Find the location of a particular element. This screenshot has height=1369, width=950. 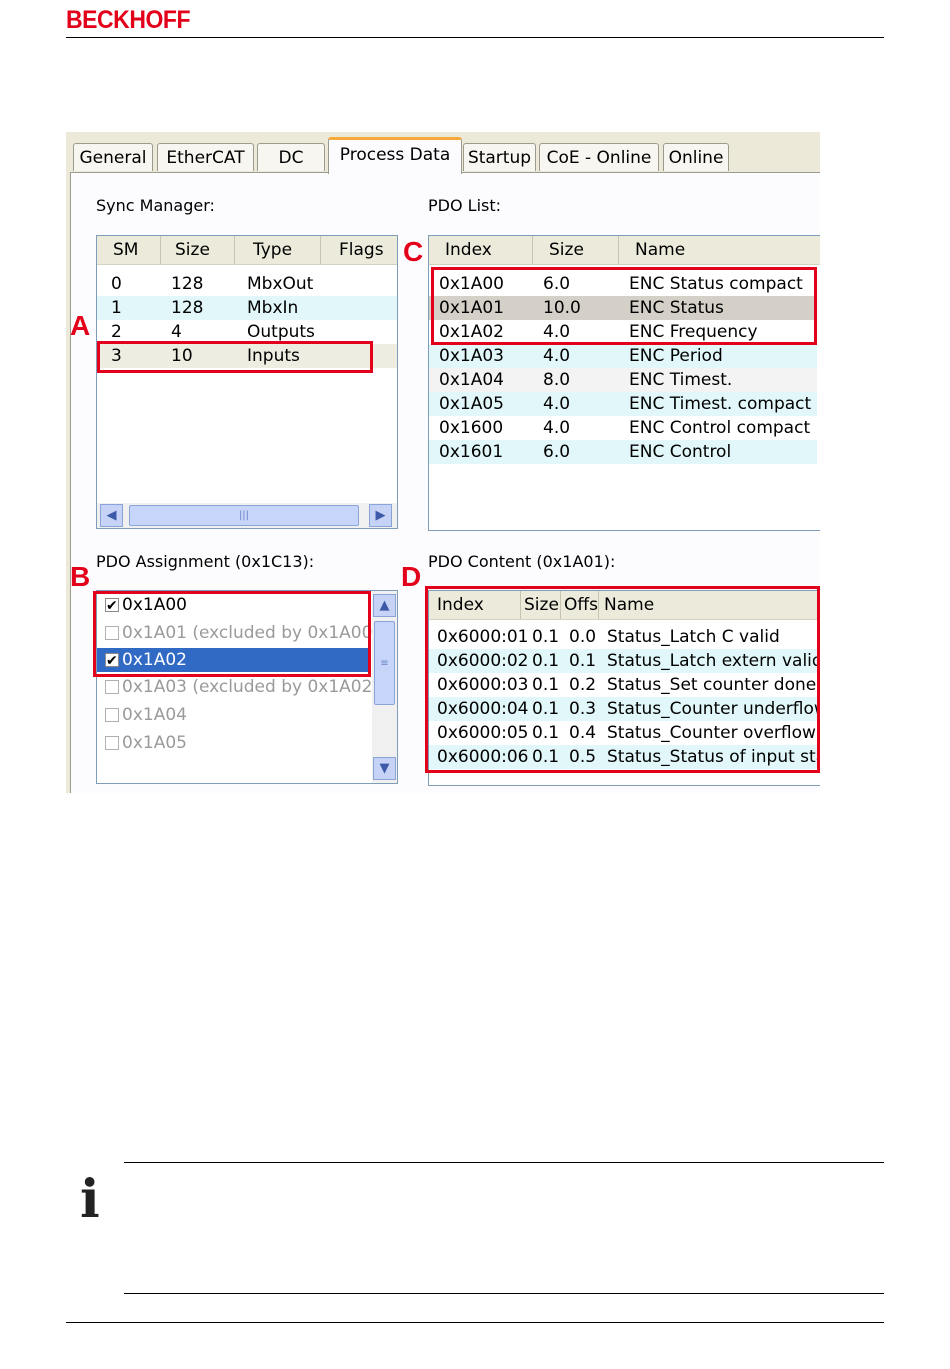

highlight-box-c is located at coordinates (624, 306).